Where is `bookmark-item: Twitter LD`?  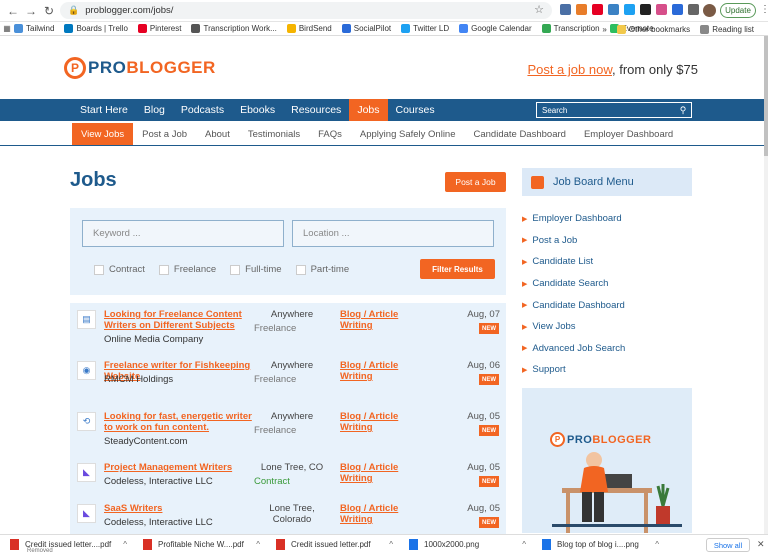
bookmark-item: Twitter LD is located at coordinates (425, 28).